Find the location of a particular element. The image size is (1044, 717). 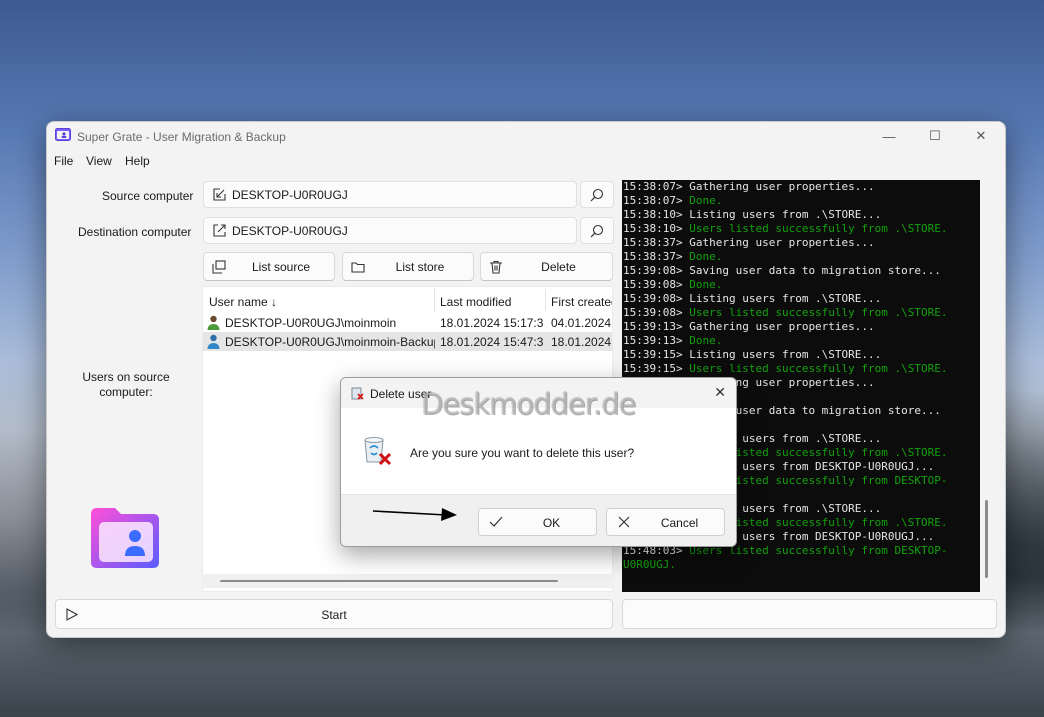

dialog-title: Delete user is located at coordinates (401, 394).